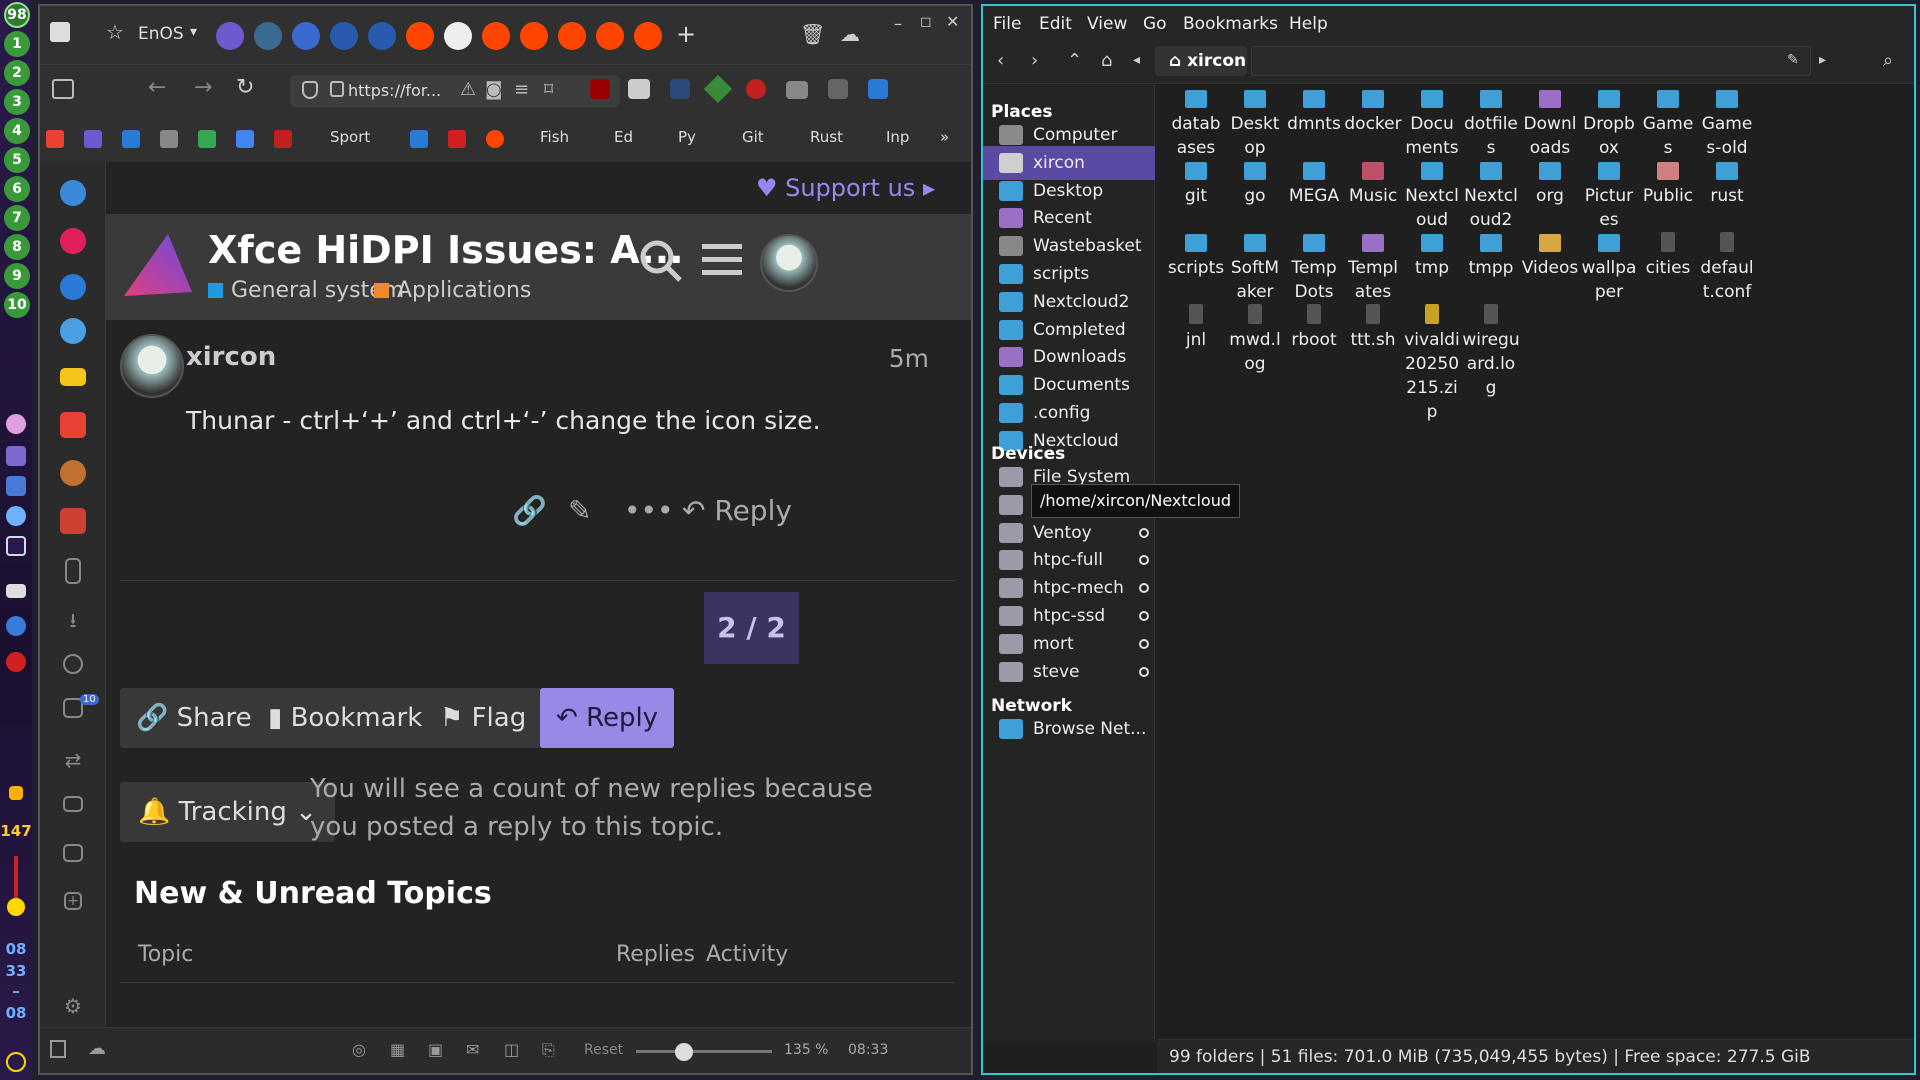  What do you see at coordinates (194, 718) in the screenshot?
I see `share-button: 🔗 Share` at bounding box center [194, 718].